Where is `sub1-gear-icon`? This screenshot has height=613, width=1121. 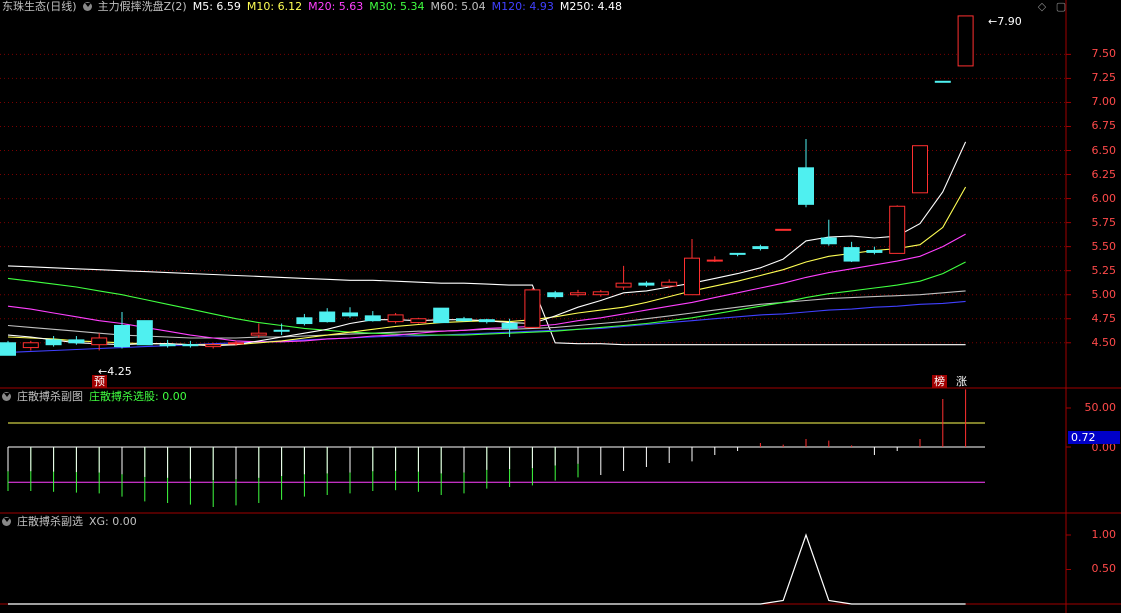 sub1-gear-icon is located at coordinates (6, 396).